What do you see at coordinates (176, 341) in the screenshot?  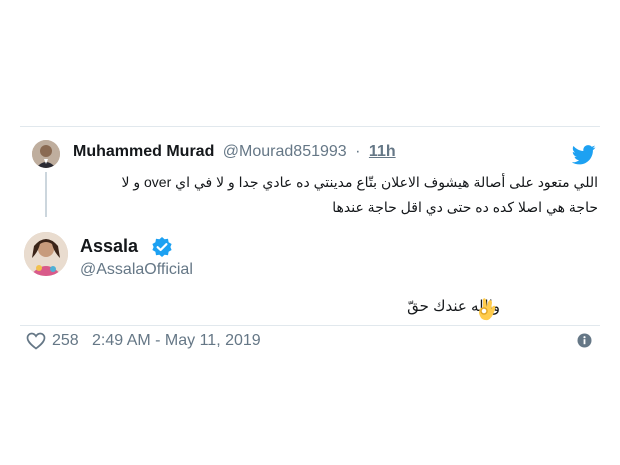 I see `tweet-timestamp: 2:49 AM - May 11, 2019` at bounding box center [176, 341].